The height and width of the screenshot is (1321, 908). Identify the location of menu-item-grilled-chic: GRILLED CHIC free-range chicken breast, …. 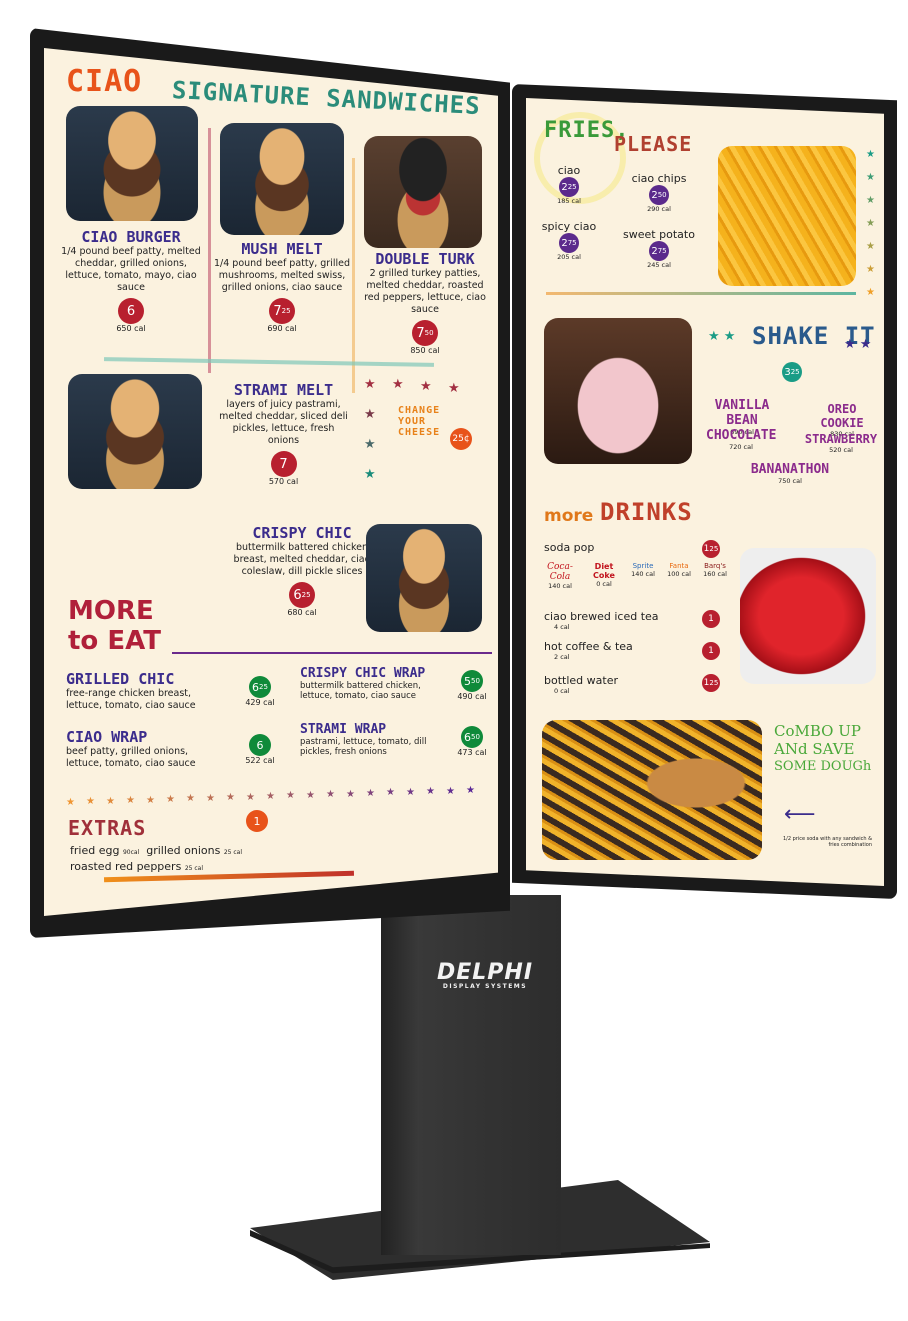
(146, 691).